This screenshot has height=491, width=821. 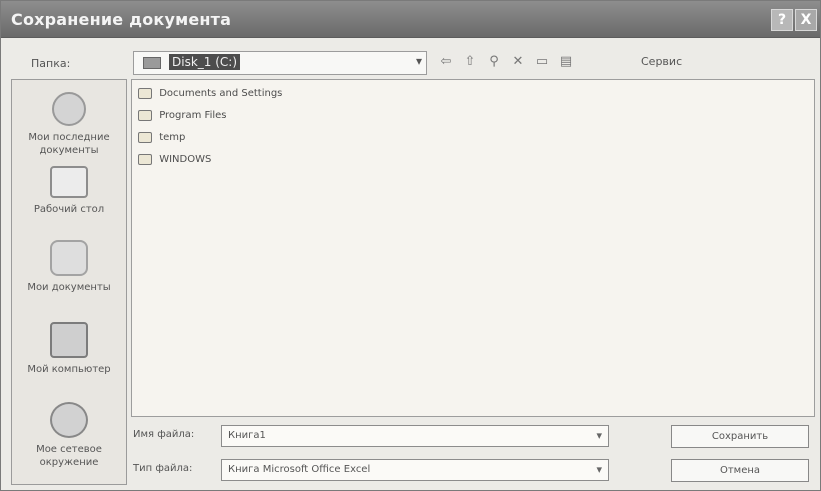 What do you see at coordinates (121, 19) in the screenshot?
I see `dialog-title: Сохранение документа` at bounding box center [121, 19].